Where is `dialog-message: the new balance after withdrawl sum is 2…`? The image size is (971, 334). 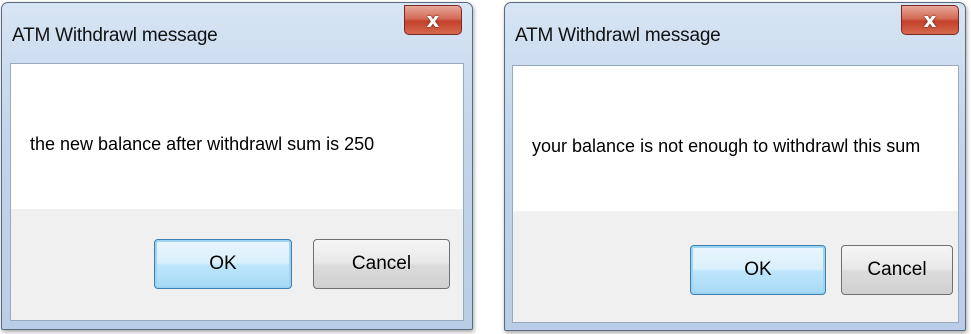
dialog-message: the new balance after withdrawl sum is 2… is located at coordinates (202, 144).